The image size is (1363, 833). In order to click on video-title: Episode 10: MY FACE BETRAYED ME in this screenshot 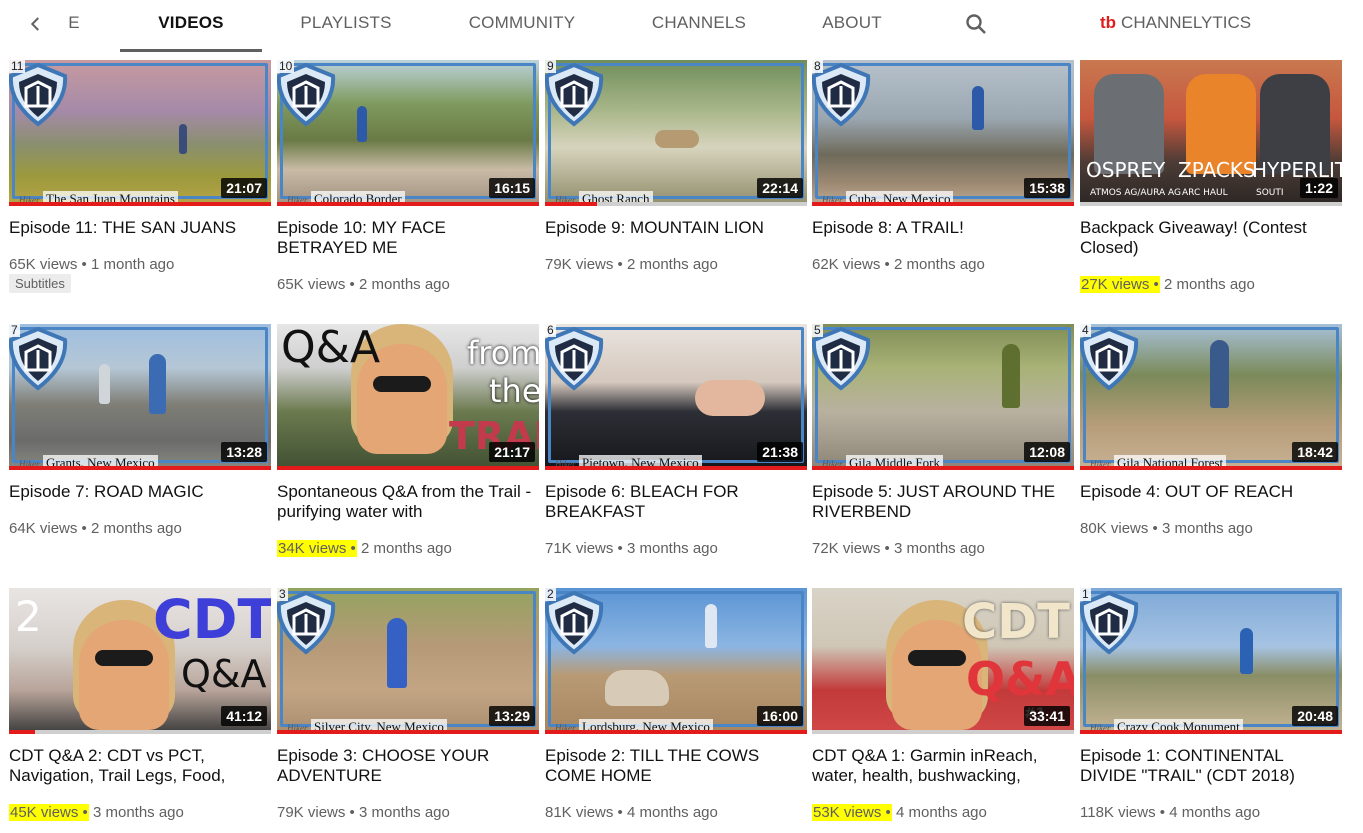, I will do `click(406, 238)`.